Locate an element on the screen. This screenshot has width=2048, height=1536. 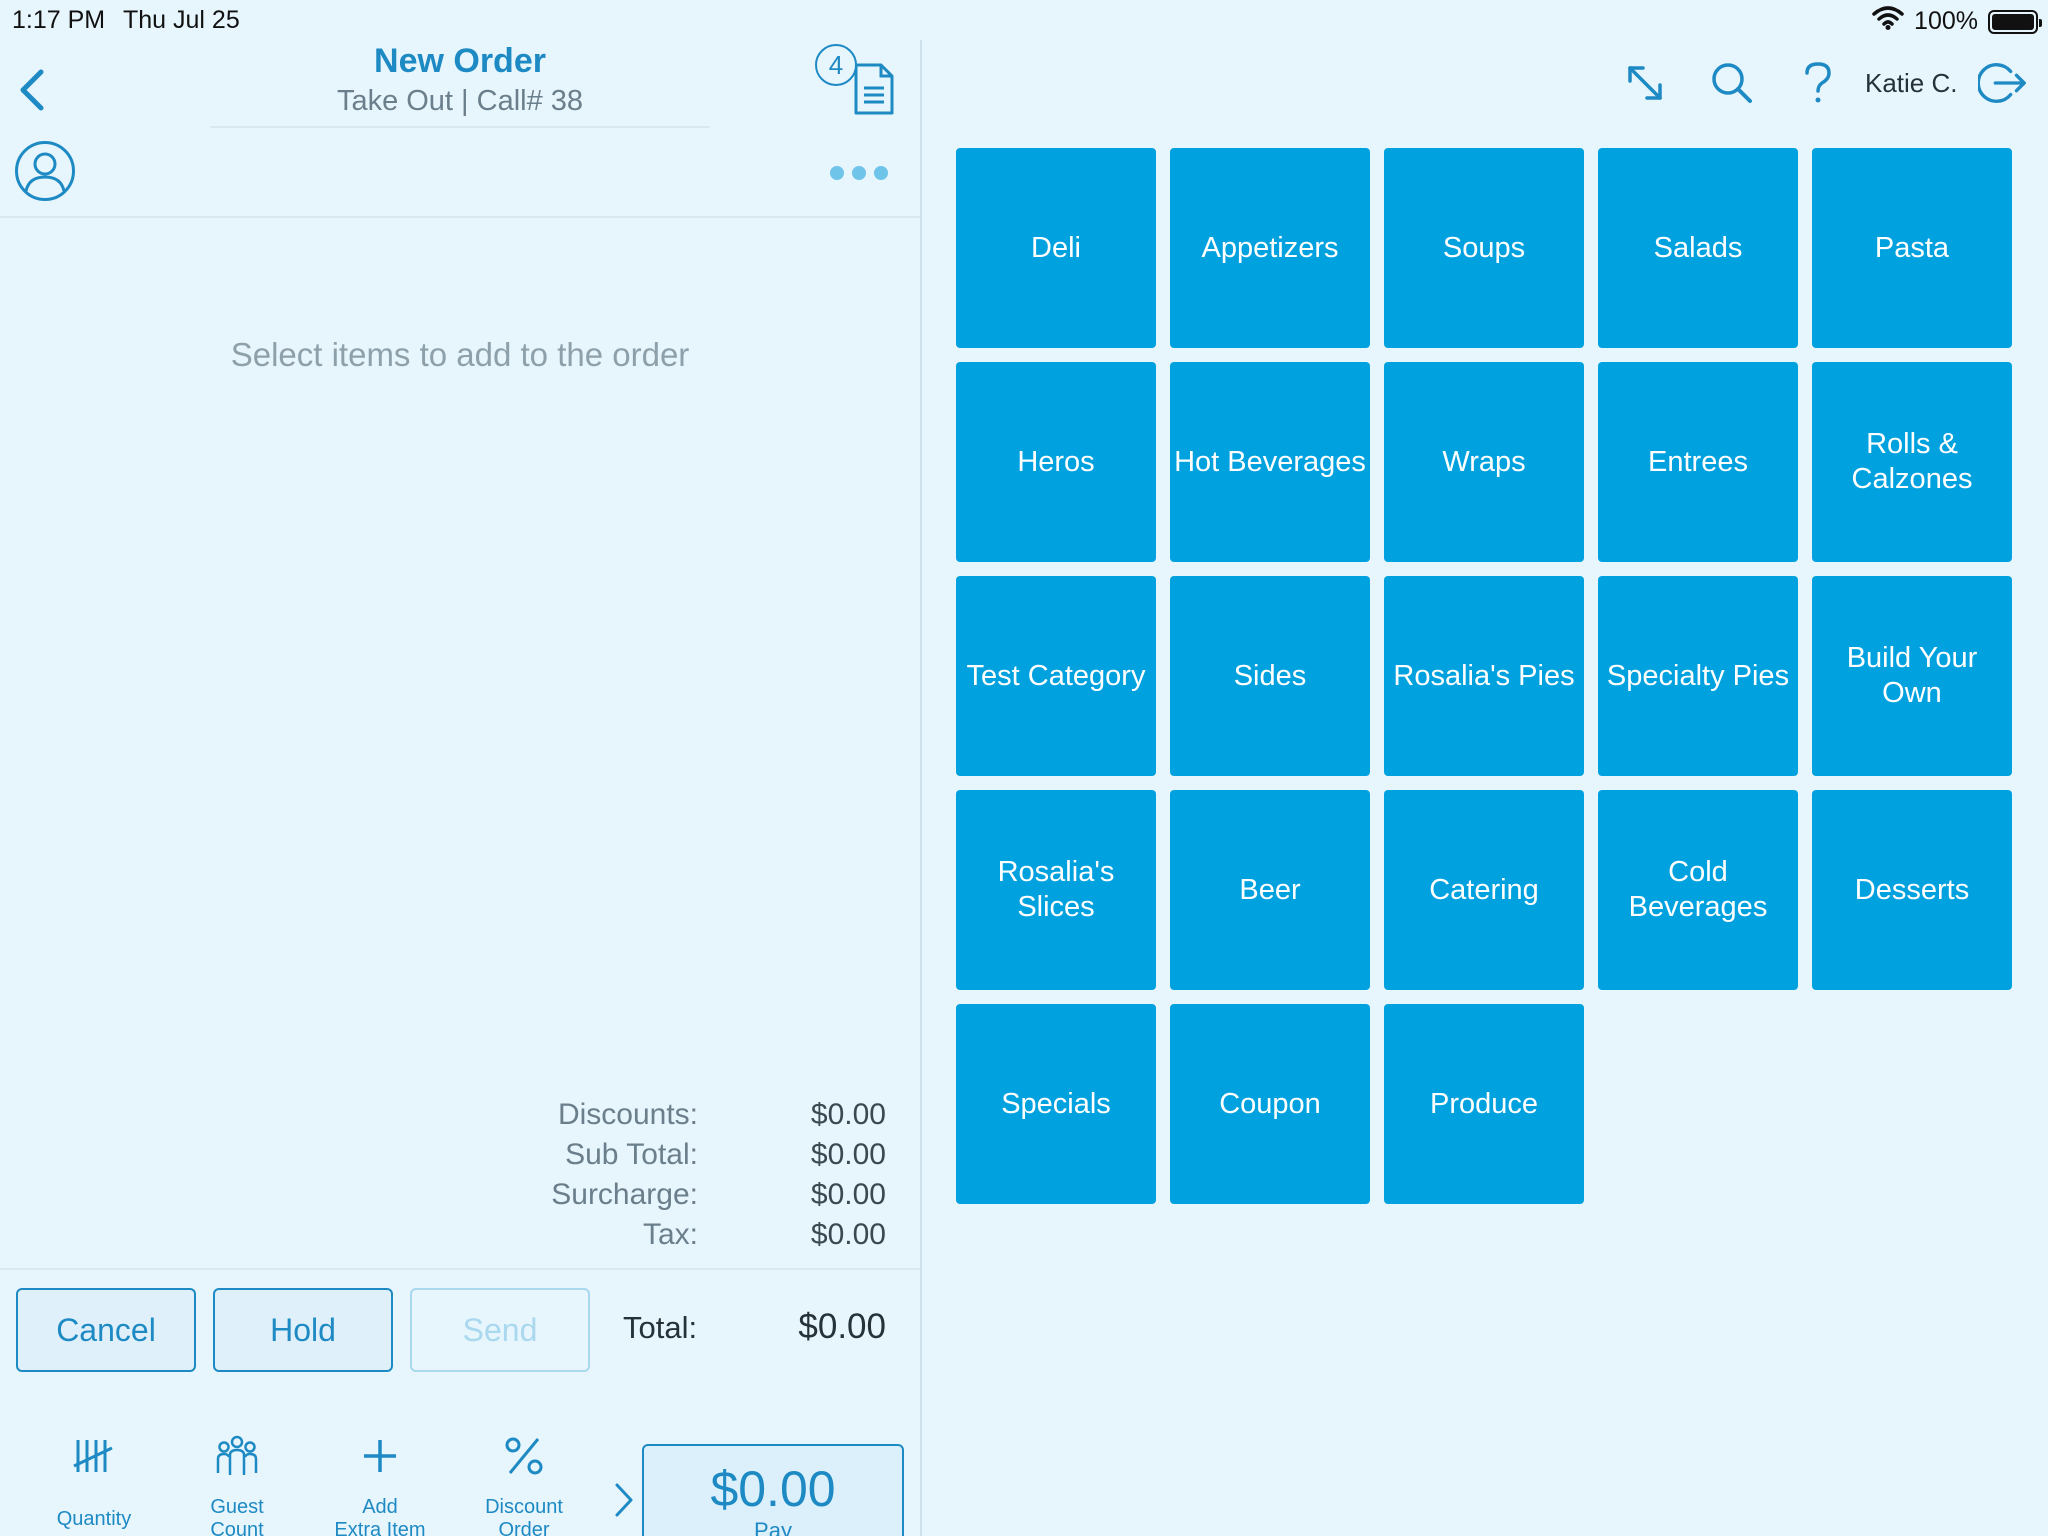
more-tools-button is located at coordinates (624, 1502).